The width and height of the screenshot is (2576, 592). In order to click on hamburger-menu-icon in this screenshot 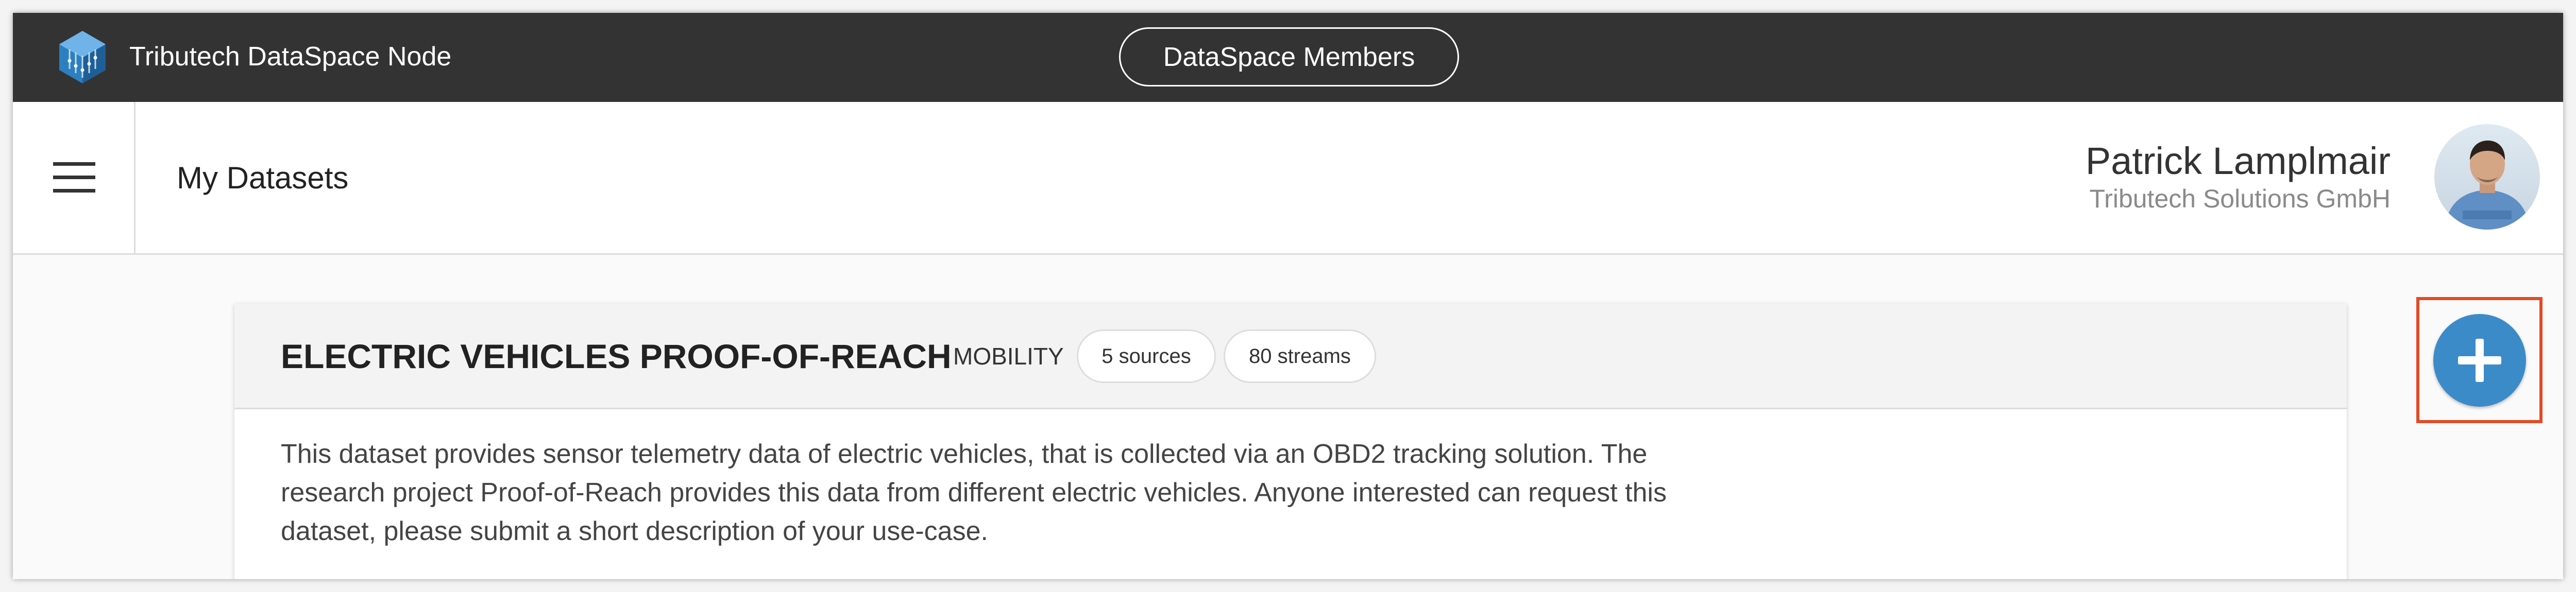, I will do `click(74, 177)`.